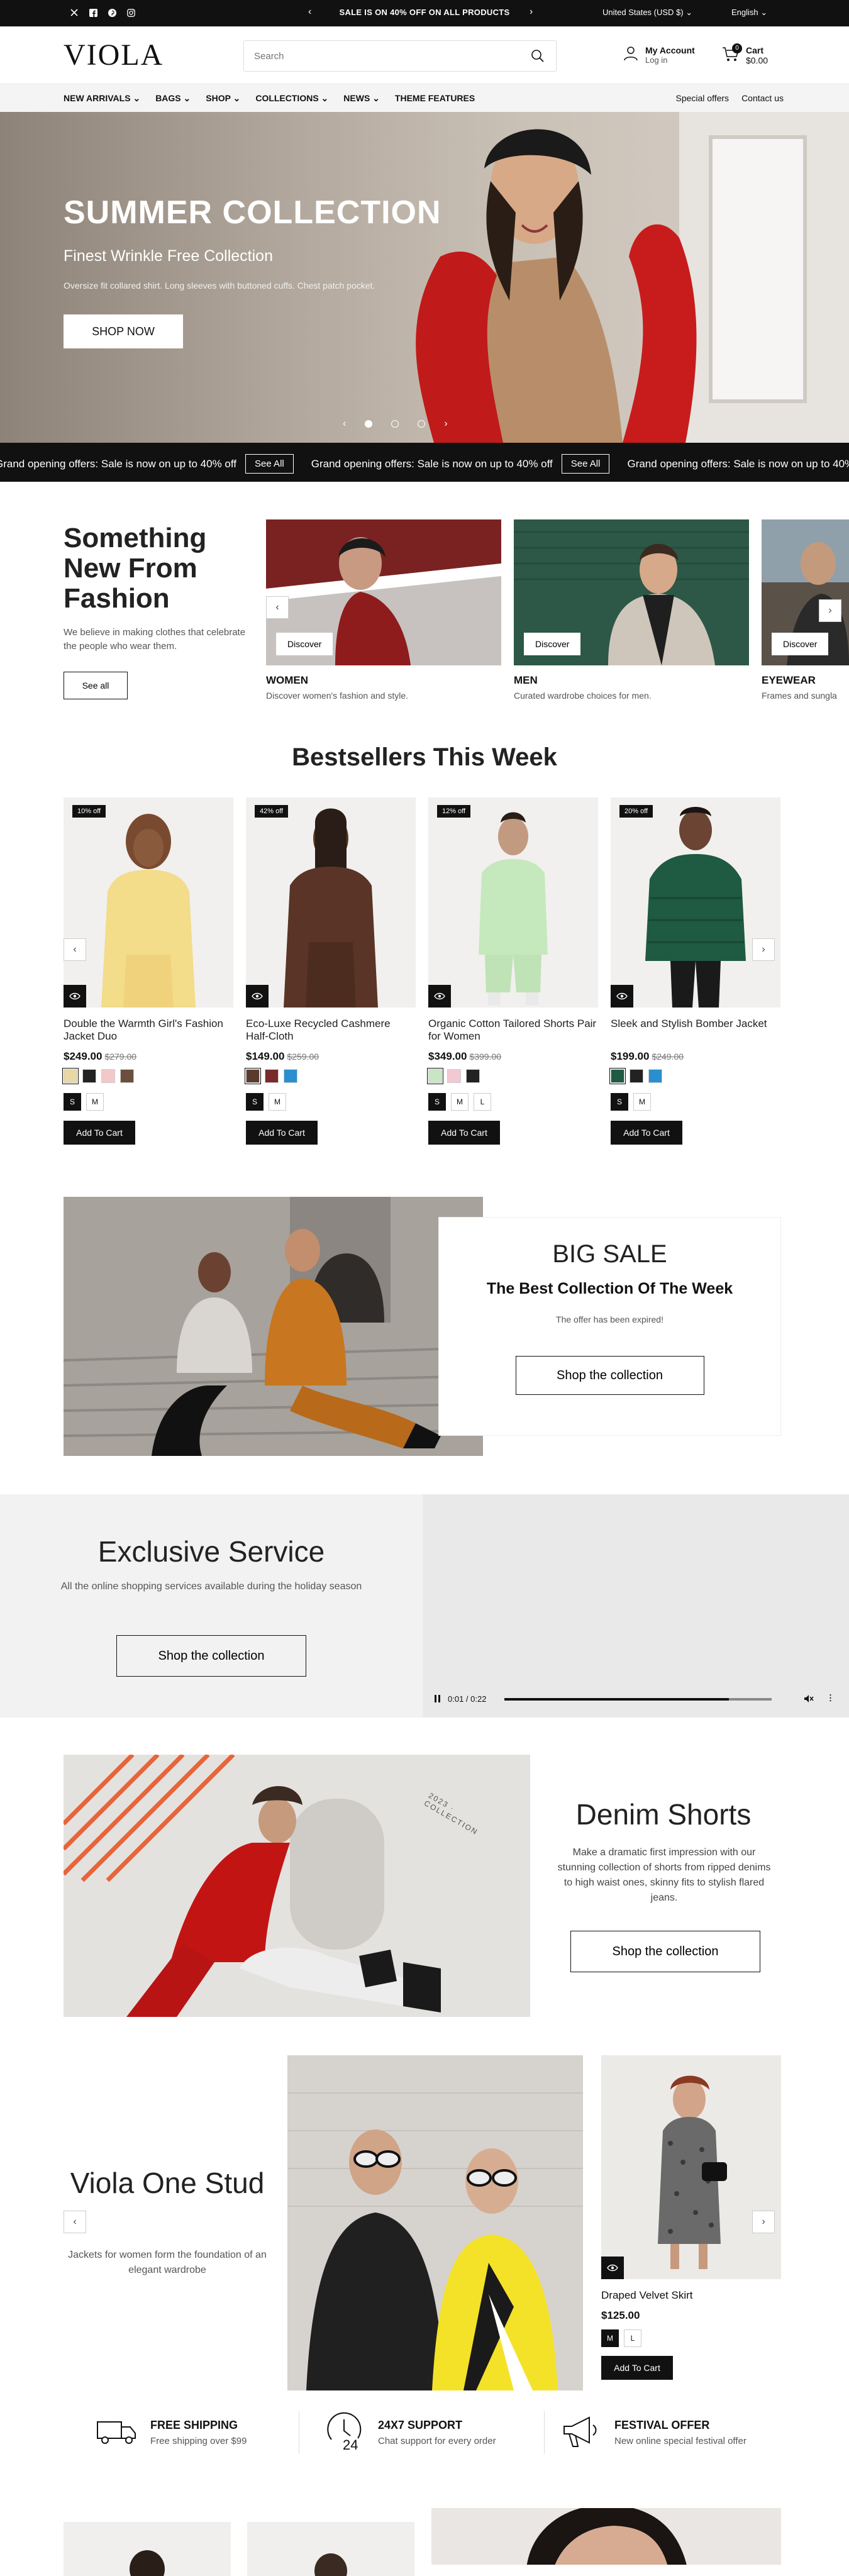  Describe the element at coordinates (149, 902) in the screenshot. I see `product-image: 10% off` at that location.